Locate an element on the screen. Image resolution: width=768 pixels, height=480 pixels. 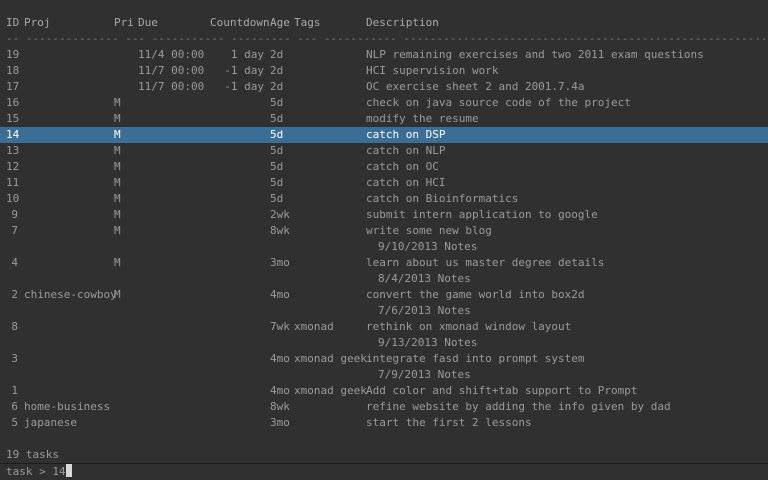
task-row: 7 M 8wk write some new blog is located at coordinates (384, 231).